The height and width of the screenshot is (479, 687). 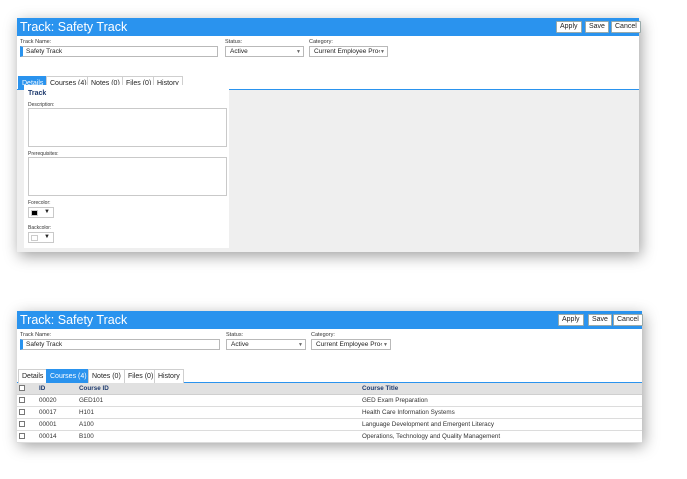 What do you see at coordinates (501, 400) in the screenshot?
I see `cell-course-title: GED Exam Preparation` at bounding box center [501, 400].